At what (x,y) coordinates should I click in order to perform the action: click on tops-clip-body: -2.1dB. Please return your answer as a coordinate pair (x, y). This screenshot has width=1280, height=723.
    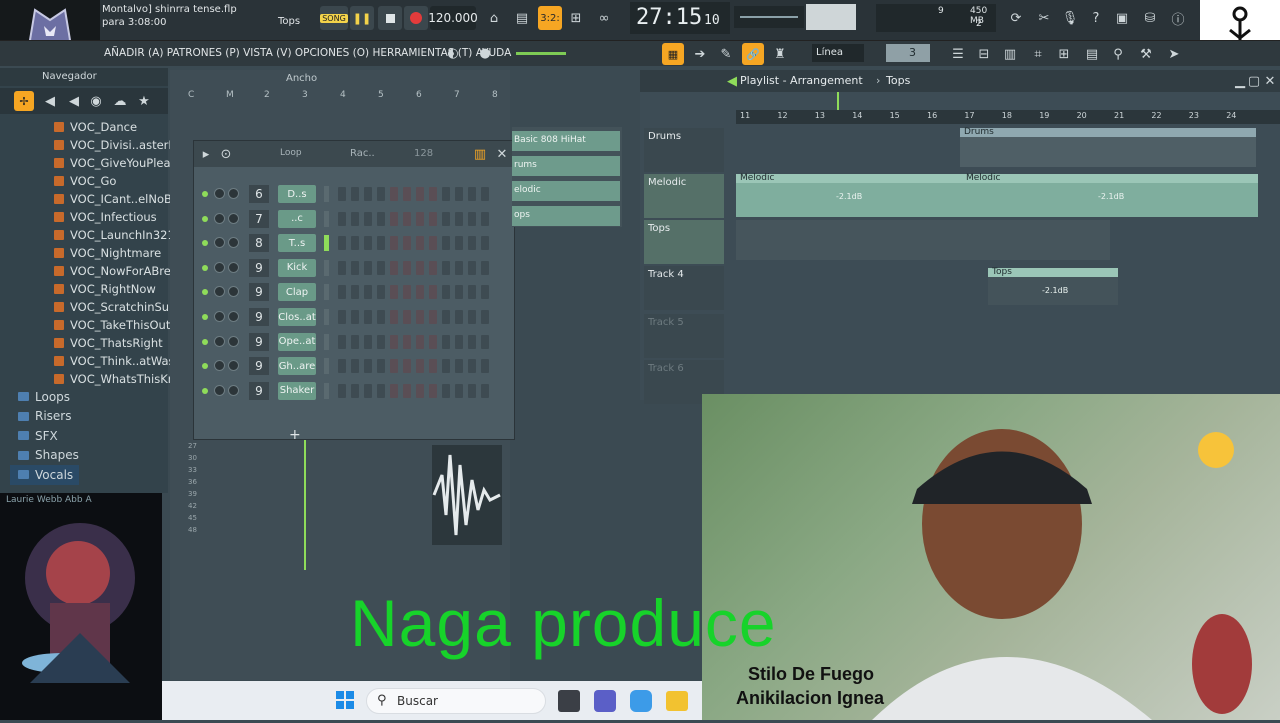
    Looking at the image, I should click on (1053, 291).